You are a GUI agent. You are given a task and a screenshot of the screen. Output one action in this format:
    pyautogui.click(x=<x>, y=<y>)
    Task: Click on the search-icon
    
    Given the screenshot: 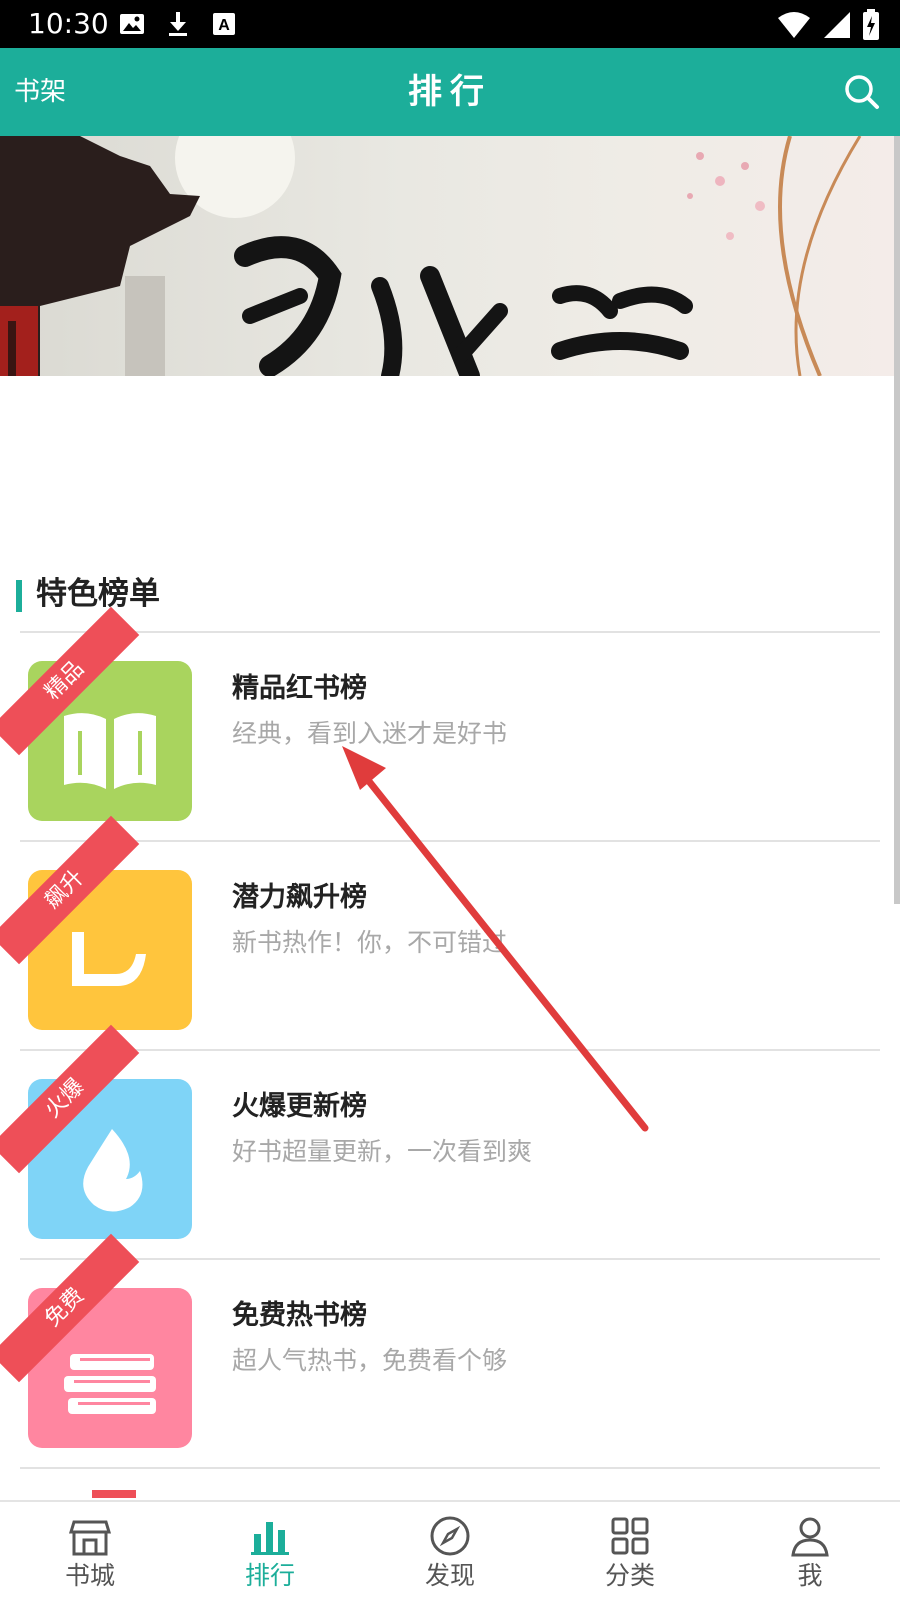 What is the action you would take?
    pyautogui.click(x=862, y=92)
    